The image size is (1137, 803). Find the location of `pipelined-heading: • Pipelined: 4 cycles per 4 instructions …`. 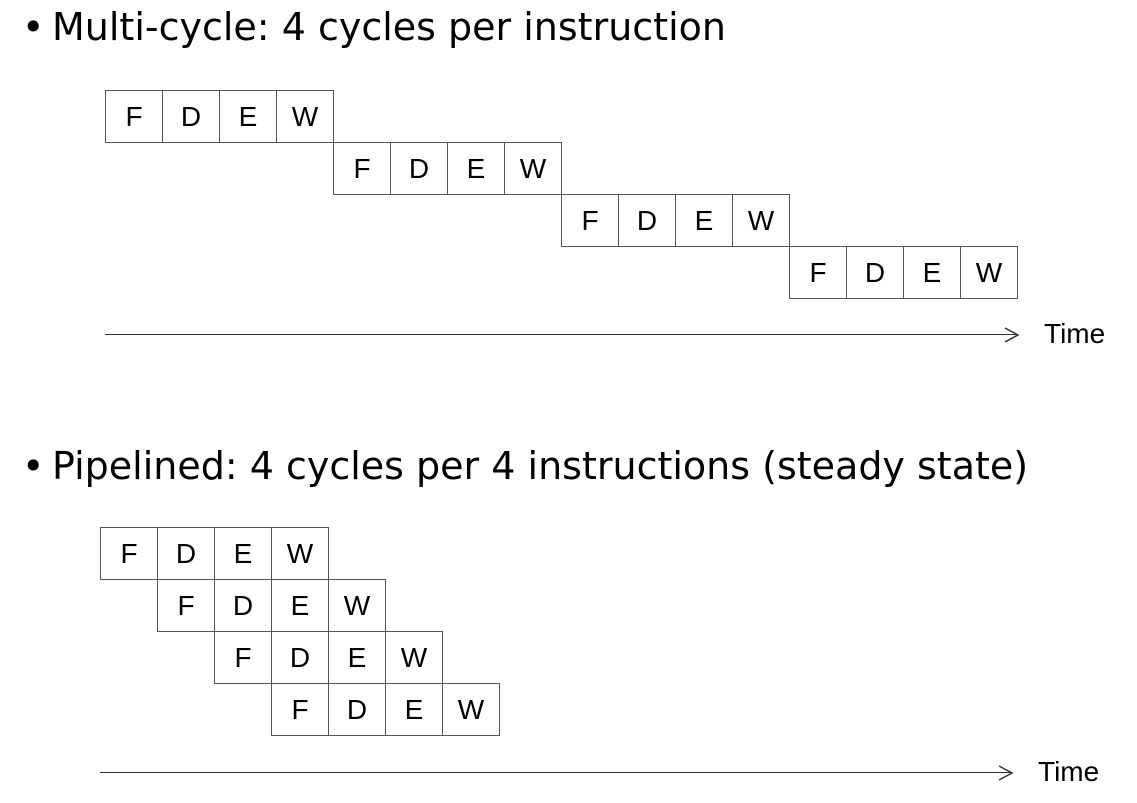

pipelined-heading: • Pipelined: 4 cycles per 4 instructions … is located at coordinates (525, 466).